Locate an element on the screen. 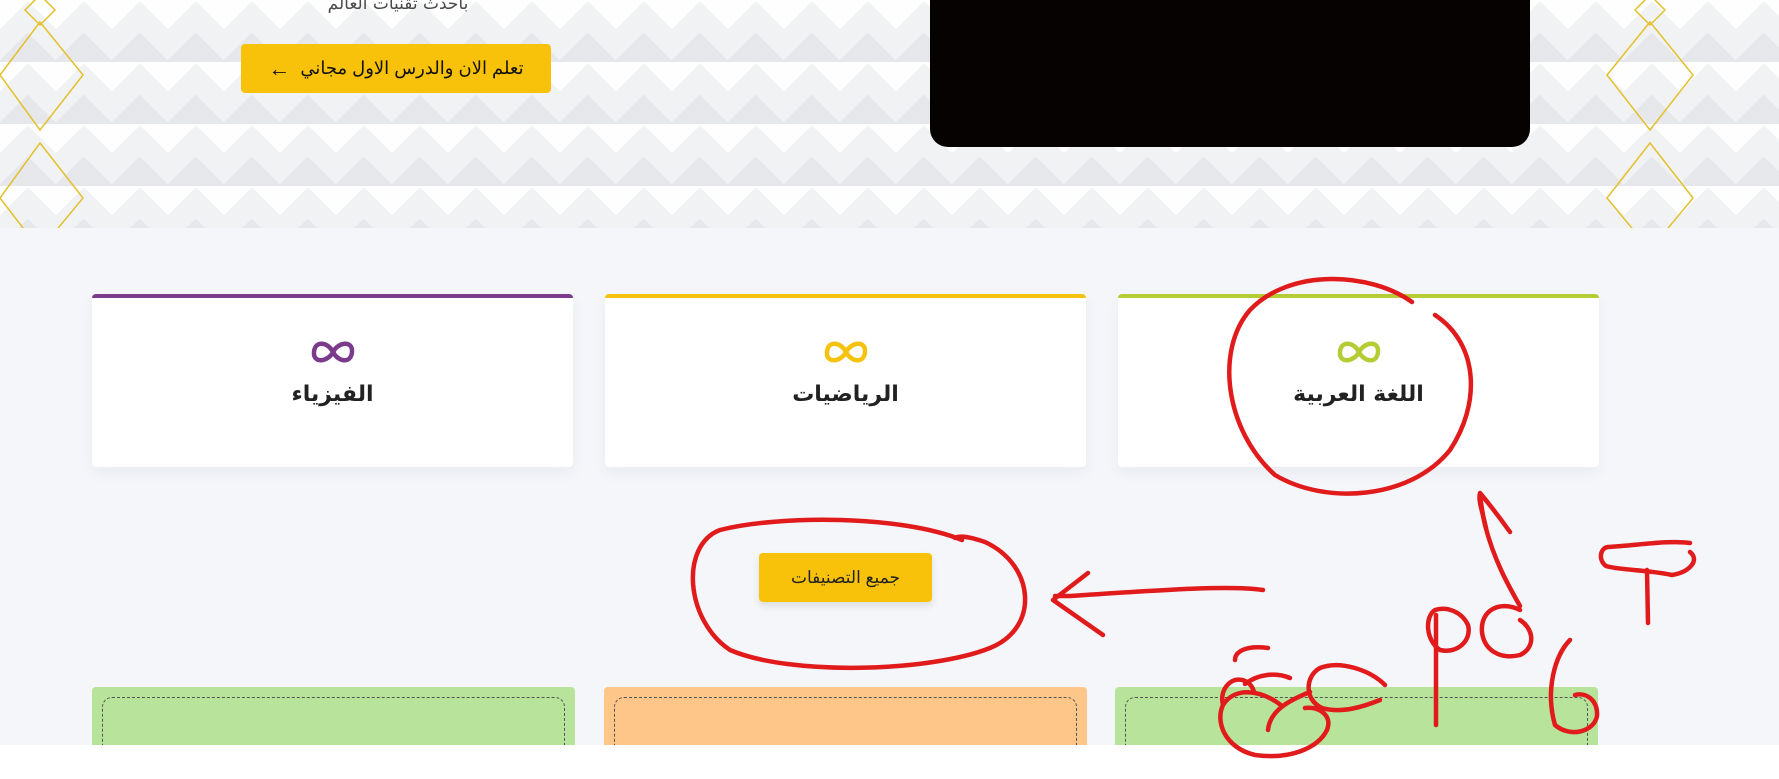 This screenshot has width=1779, height=779. start-learning-button: تعلم الان والدرس الاول مجاني ← is located at coordinates (396, 68).